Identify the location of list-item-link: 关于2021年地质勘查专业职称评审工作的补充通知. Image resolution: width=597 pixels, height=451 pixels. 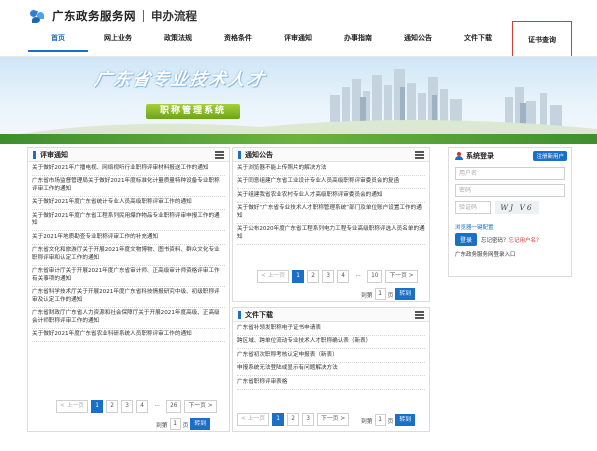
(95, 237).